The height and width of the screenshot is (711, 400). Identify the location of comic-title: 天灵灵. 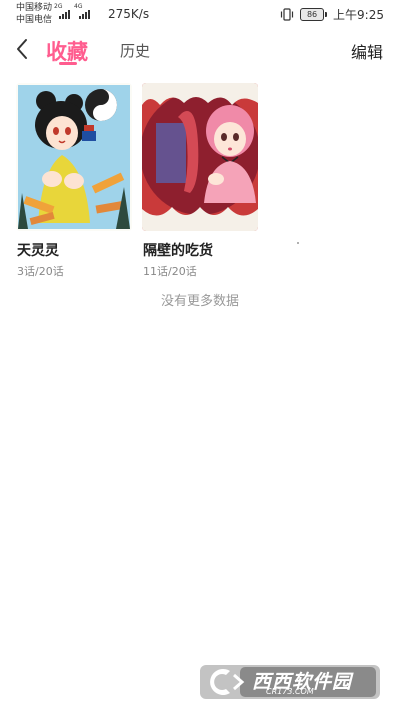
(38, 251).